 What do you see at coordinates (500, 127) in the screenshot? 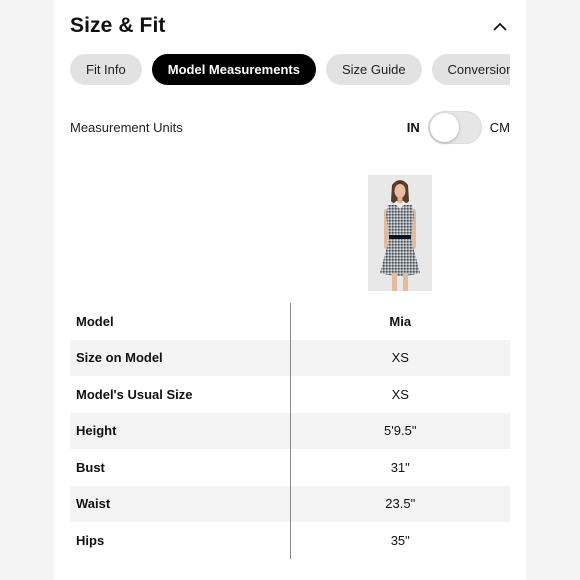
I see `unit-cm-label: CM` at bounding box center [500, 127].